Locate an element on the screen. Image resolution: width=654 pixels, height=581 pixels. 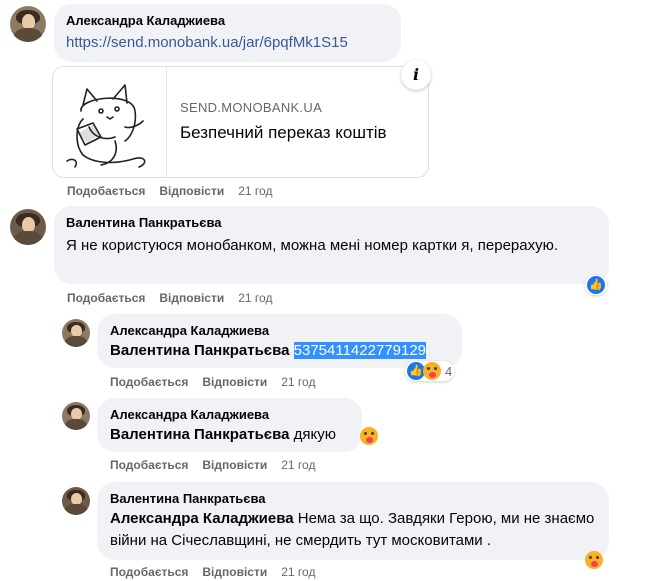
preview-domain: SEND.MONOBANK.UA is located at coordinates (251, 107).